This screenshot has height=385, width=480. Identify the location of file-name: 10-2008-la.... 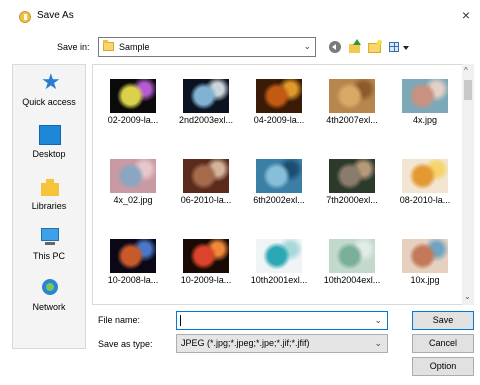
(133, 280).